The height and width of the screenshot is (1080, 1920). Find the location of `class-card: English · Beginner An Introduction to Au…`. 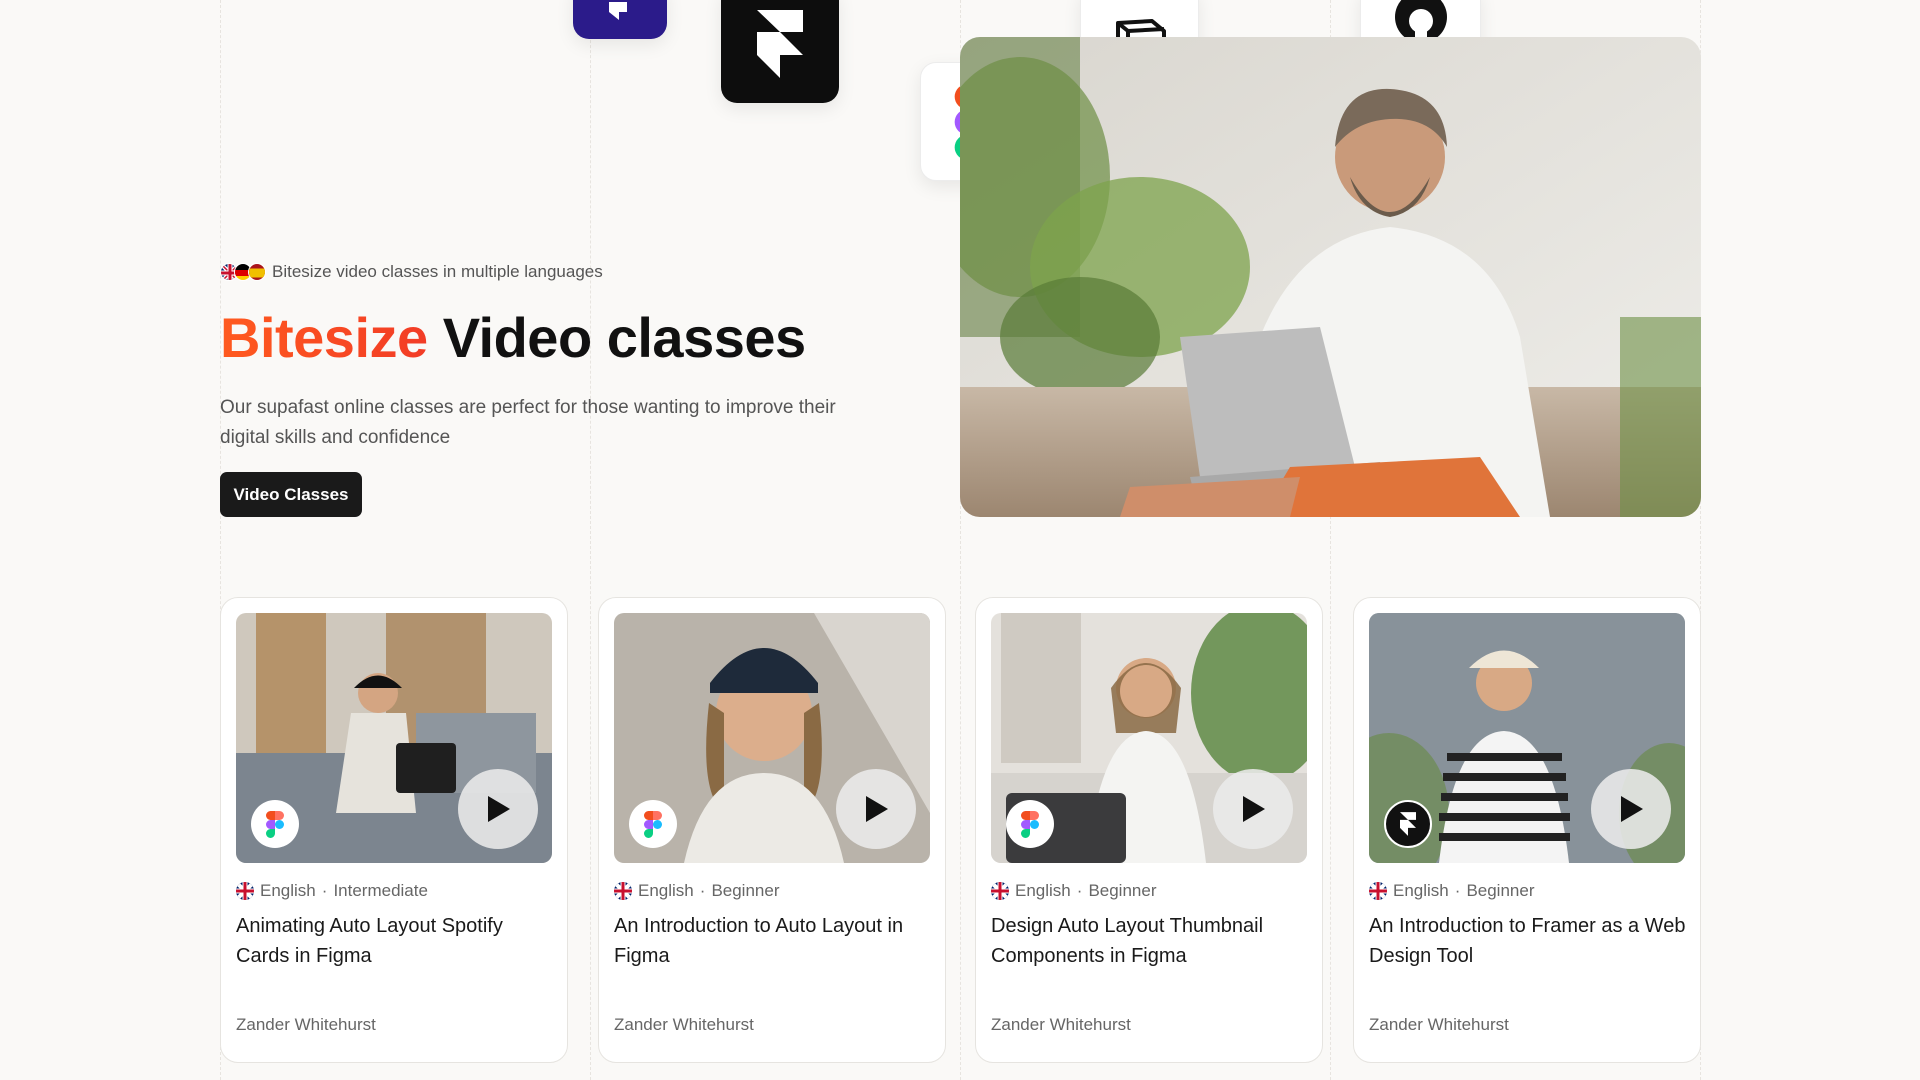

class-card: English · Beginner An Introduction to Au… is located at coordinates (772, 830).